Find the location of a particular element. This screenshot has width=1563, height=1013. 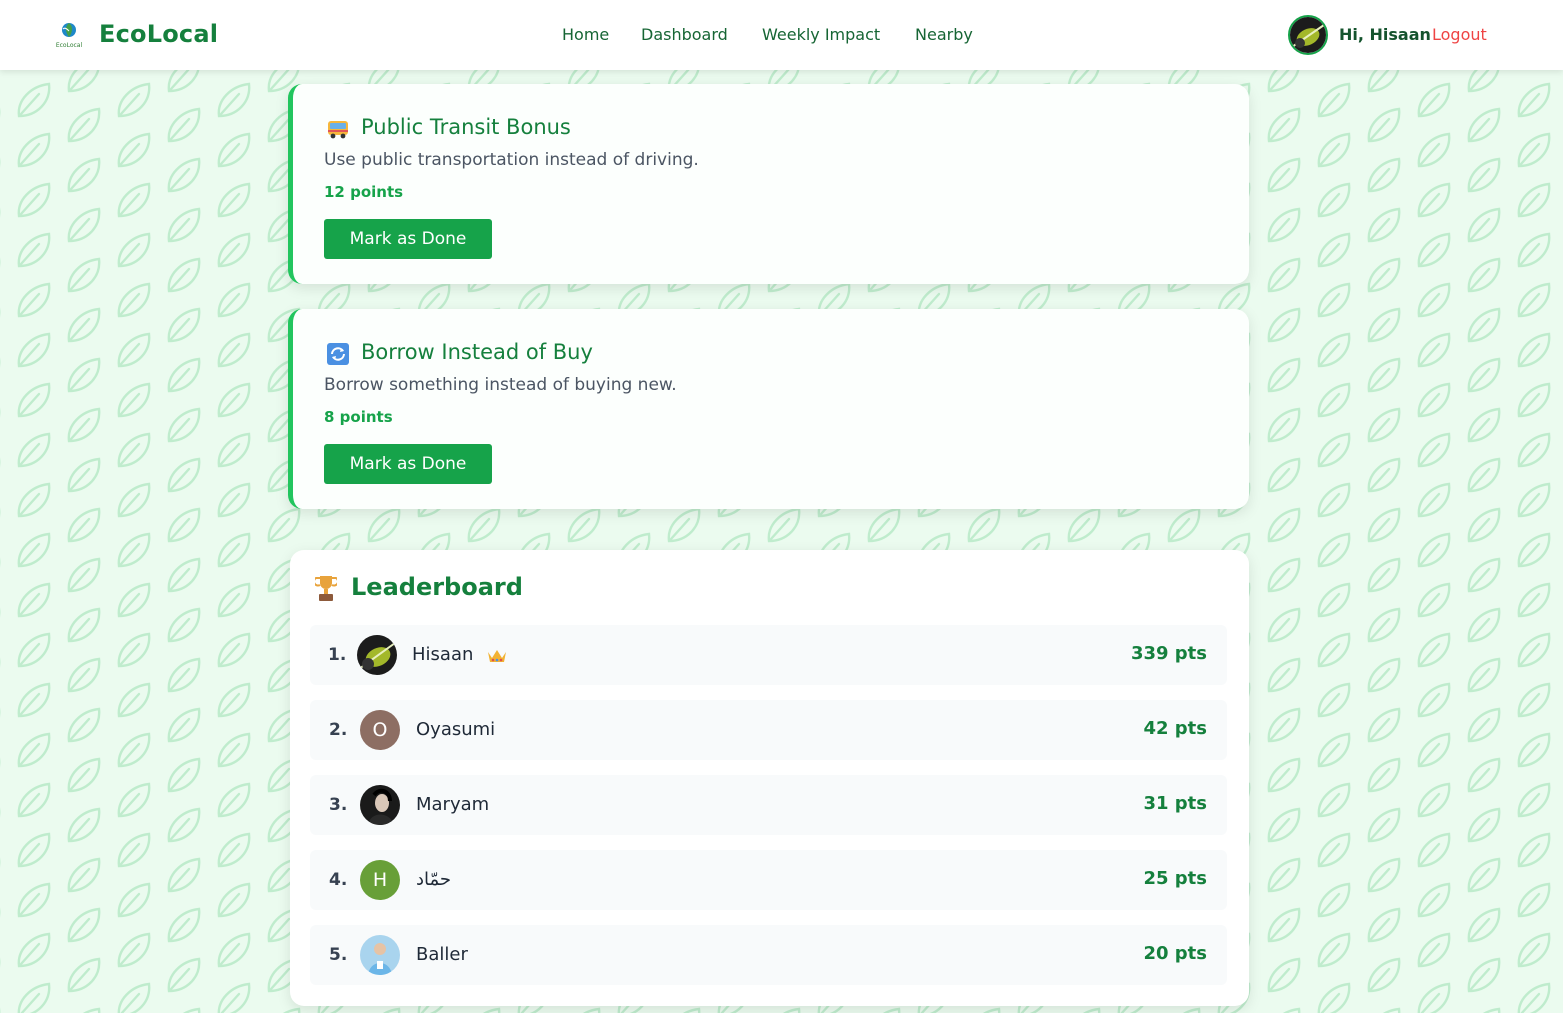

ecolocal-logo-icon: EcoLocal is located at coordinates (69, 35).